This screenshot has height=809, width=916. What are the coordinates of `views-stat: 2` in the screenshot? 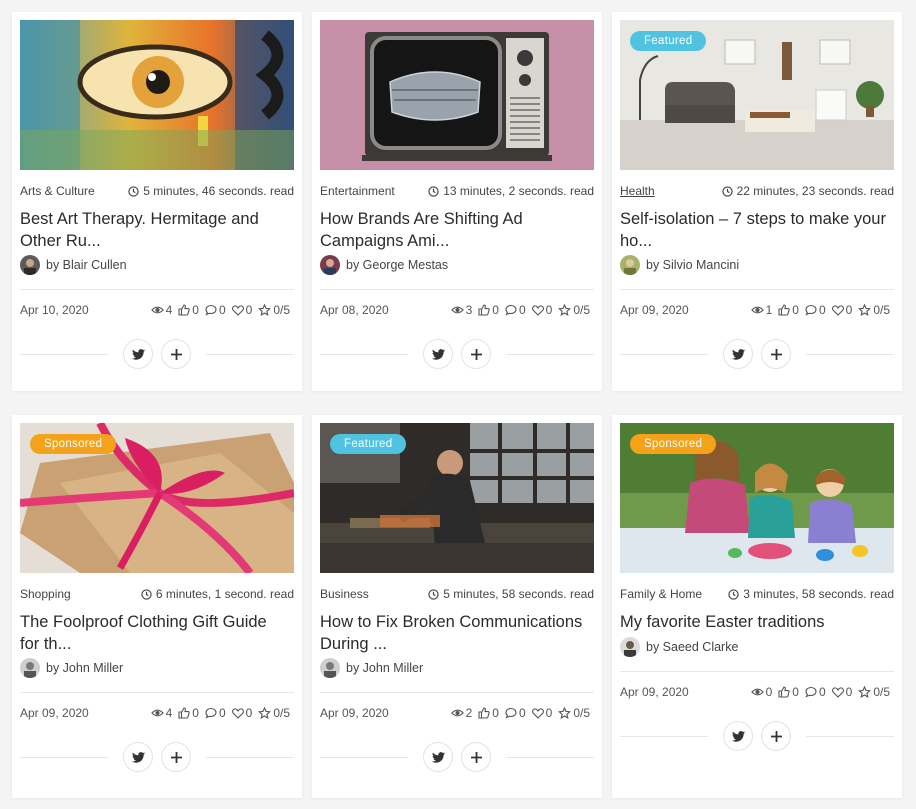 It's located at (461, 713).